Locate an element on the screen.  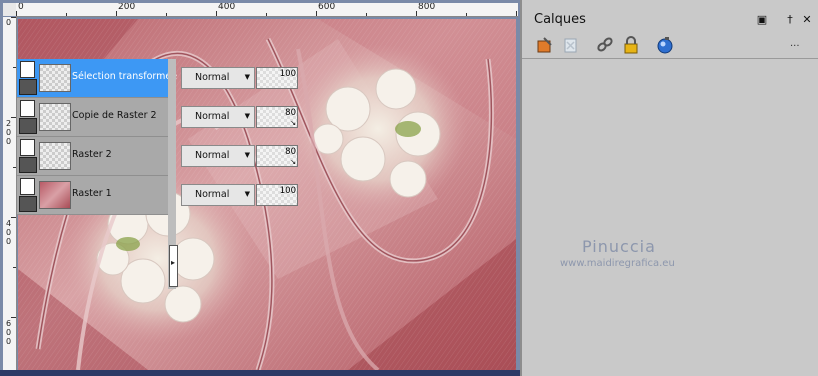
ruler-label: 600 is located at coordinates (327, 7).